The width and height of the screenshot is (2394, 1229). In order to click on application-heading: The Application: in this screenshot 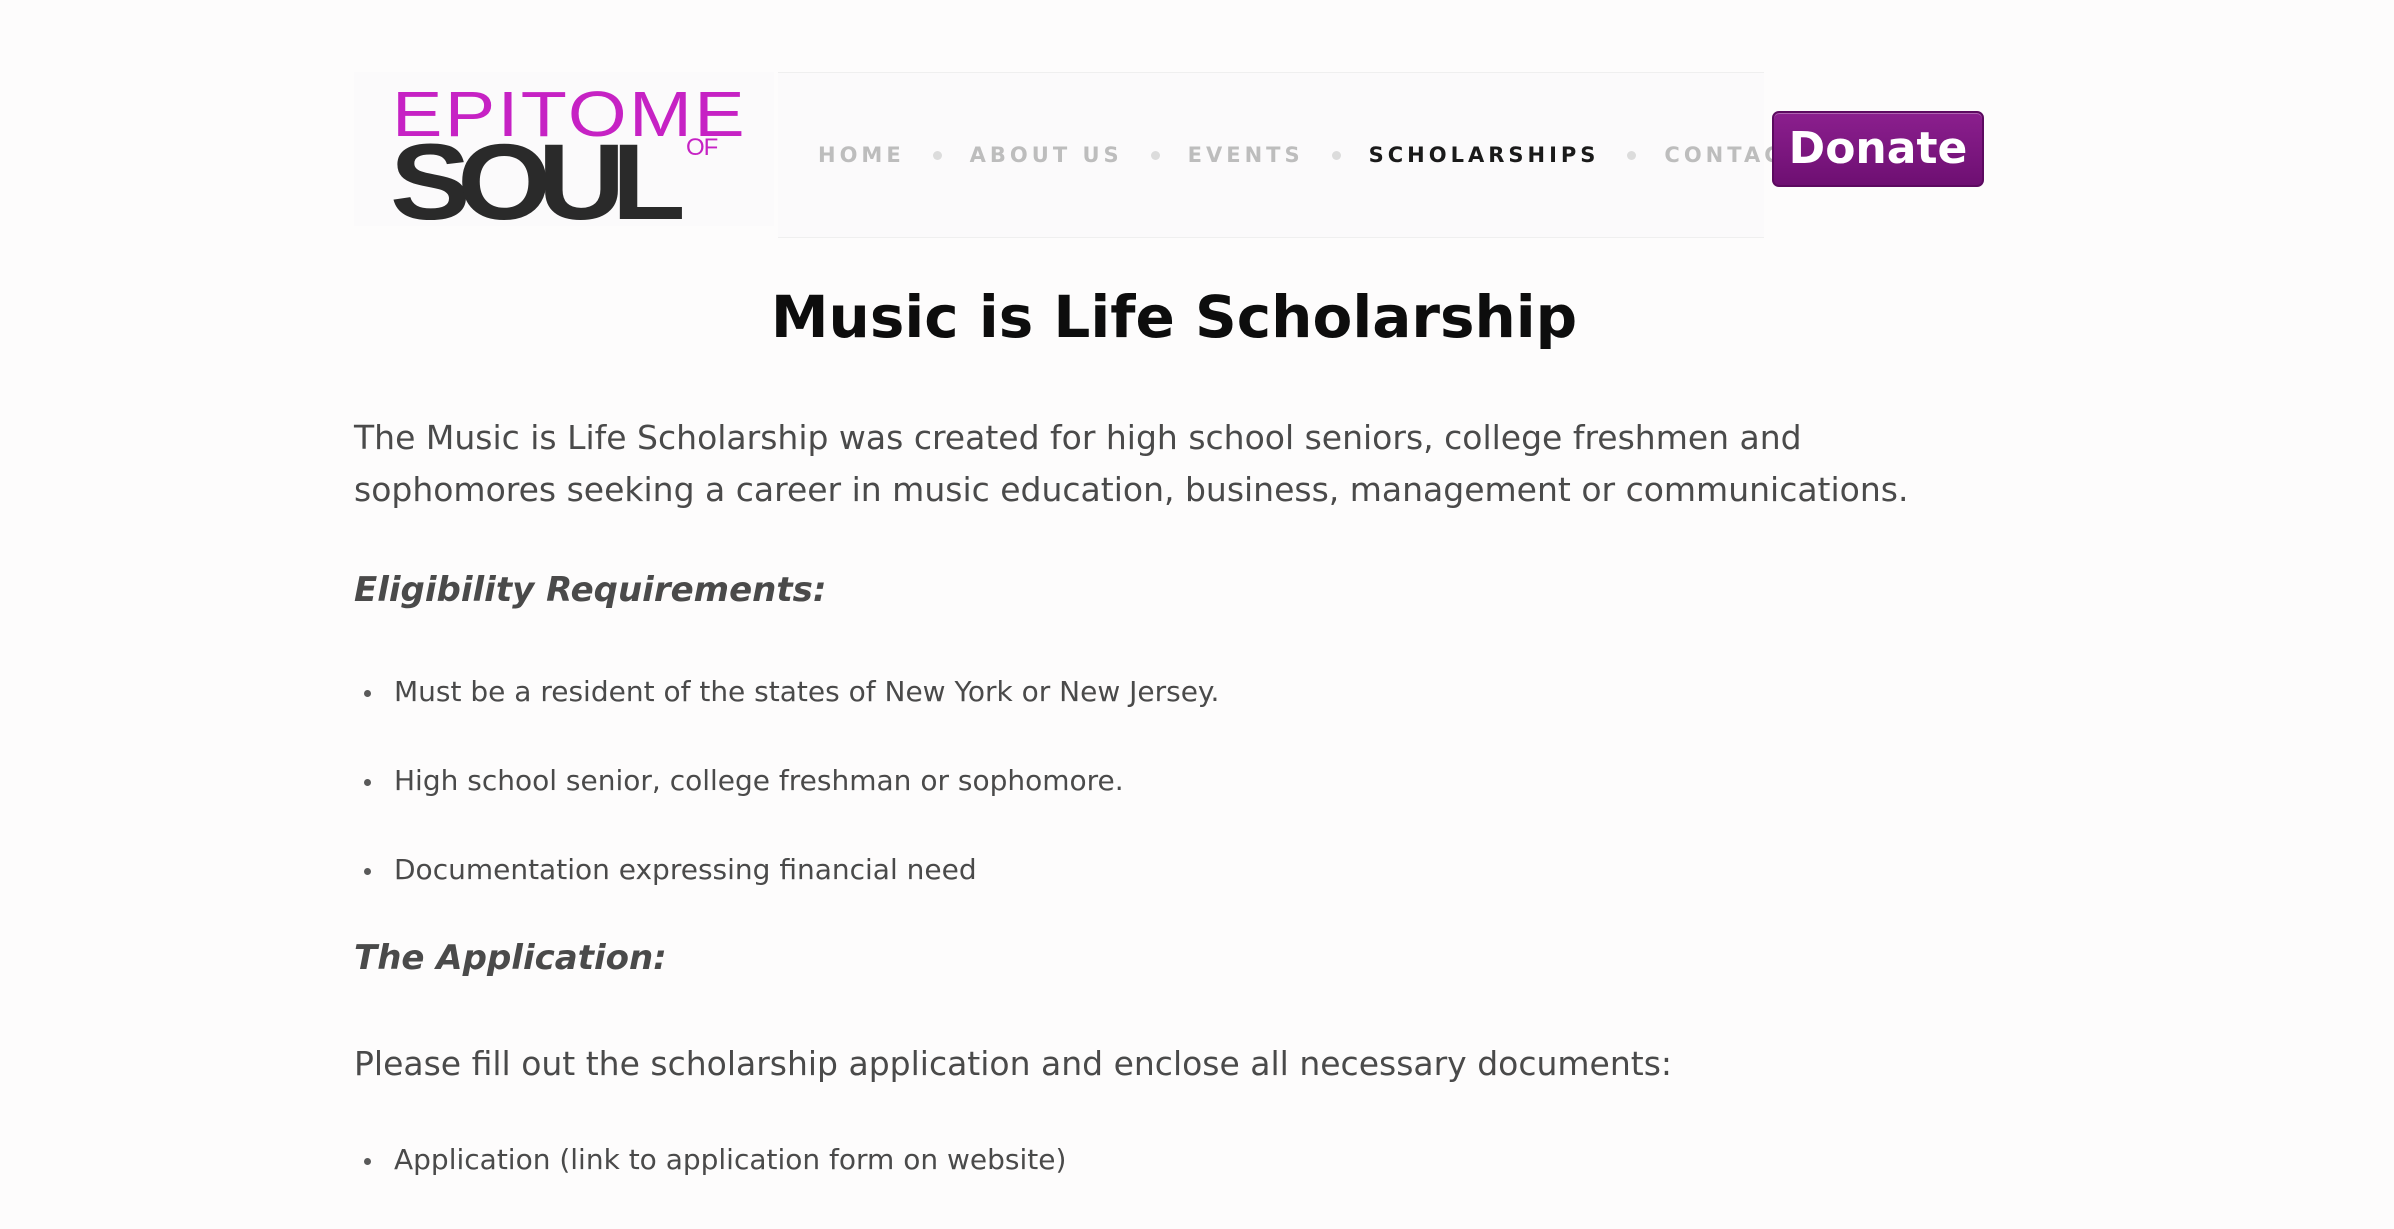, I will do `click(510, 958)`.